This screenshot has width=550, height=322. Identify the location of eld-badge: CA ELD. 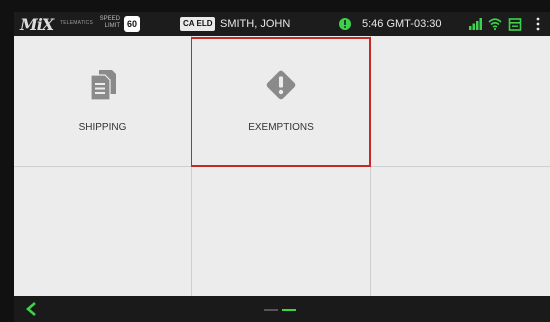
(198, 24).